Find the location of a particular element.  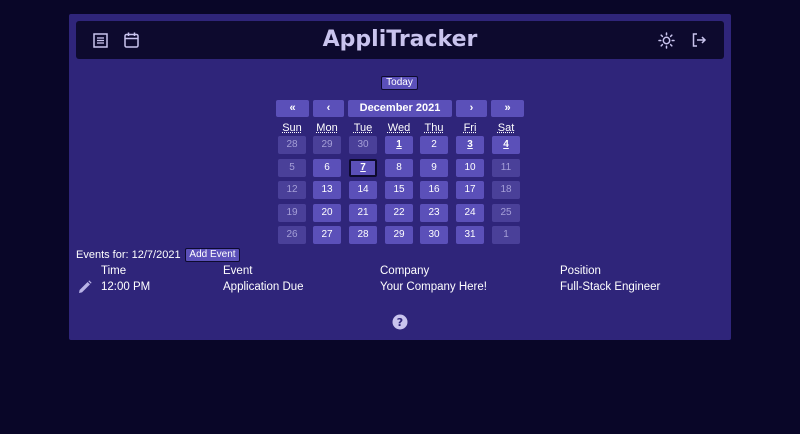

day-cell: 14 is located at coordinates (363, 190).